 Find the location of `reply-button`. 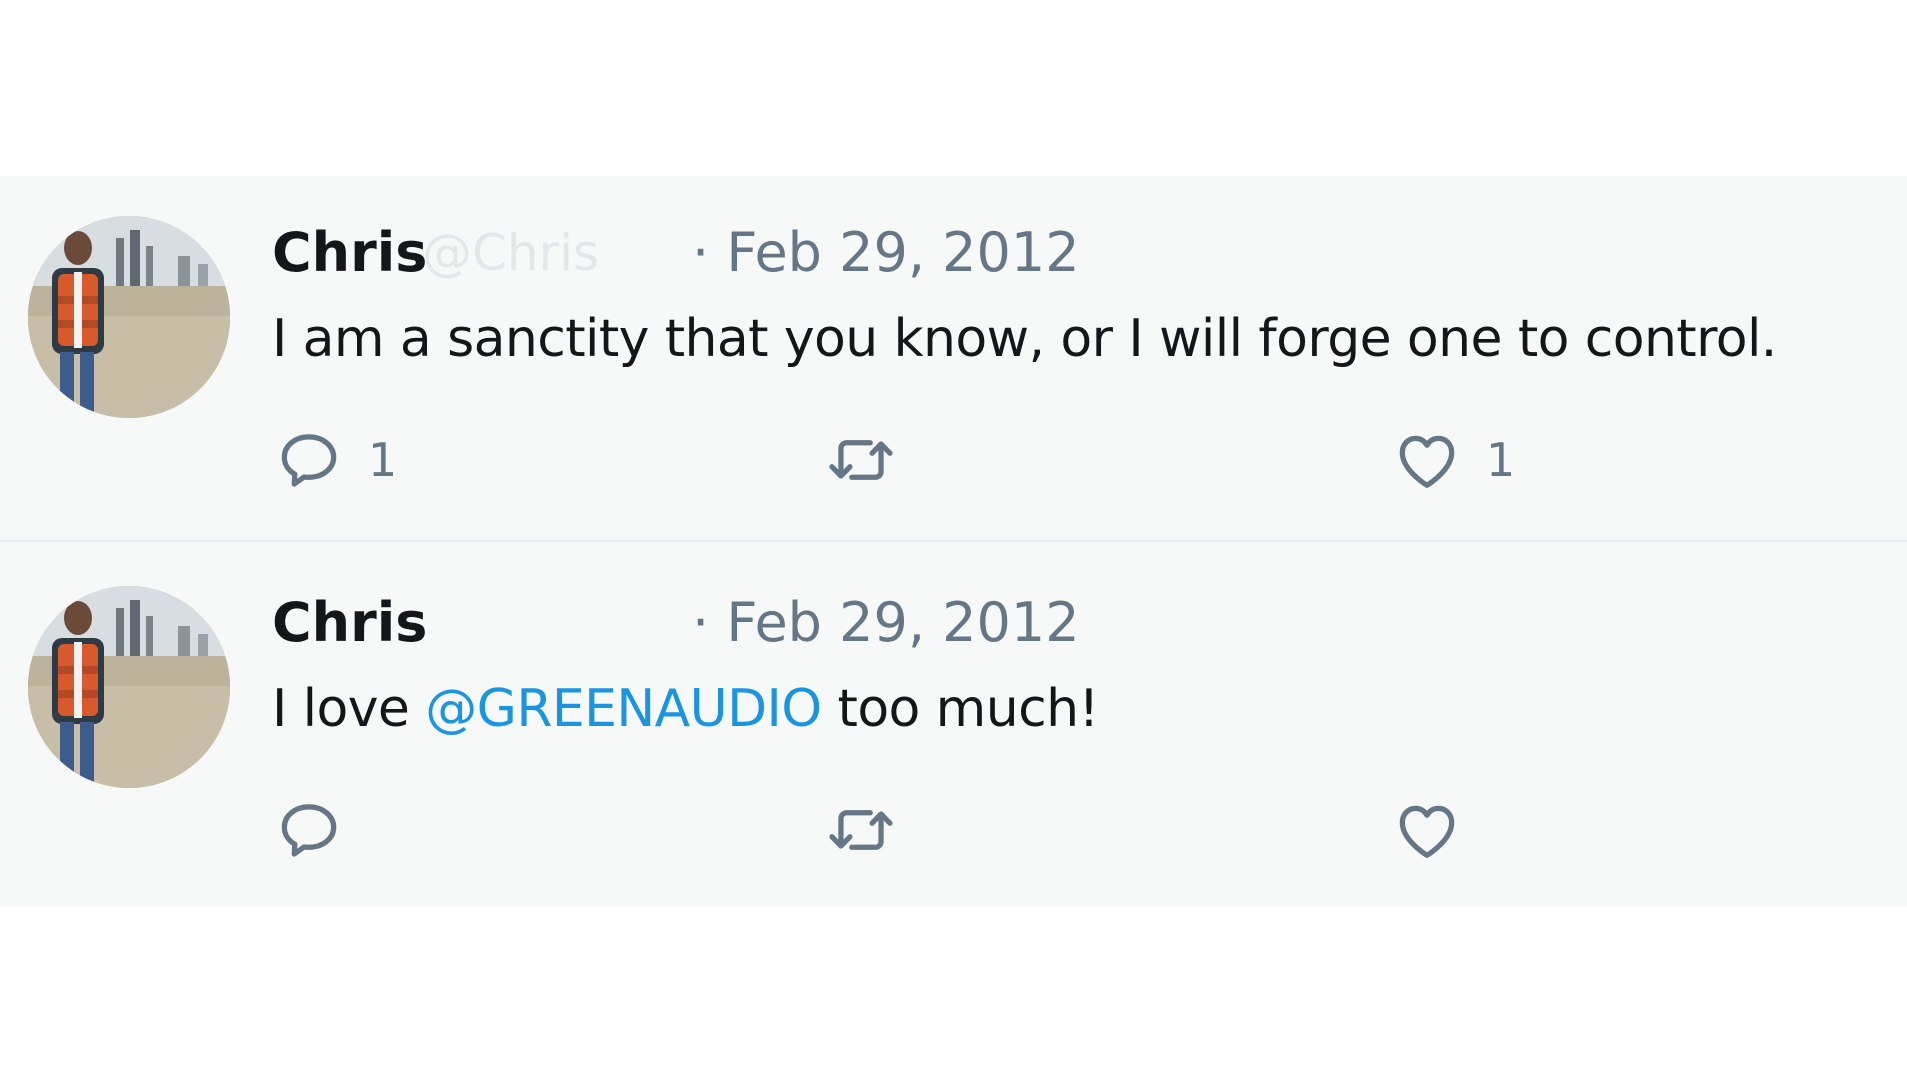

reply-button is located at coordinates (320, 830).